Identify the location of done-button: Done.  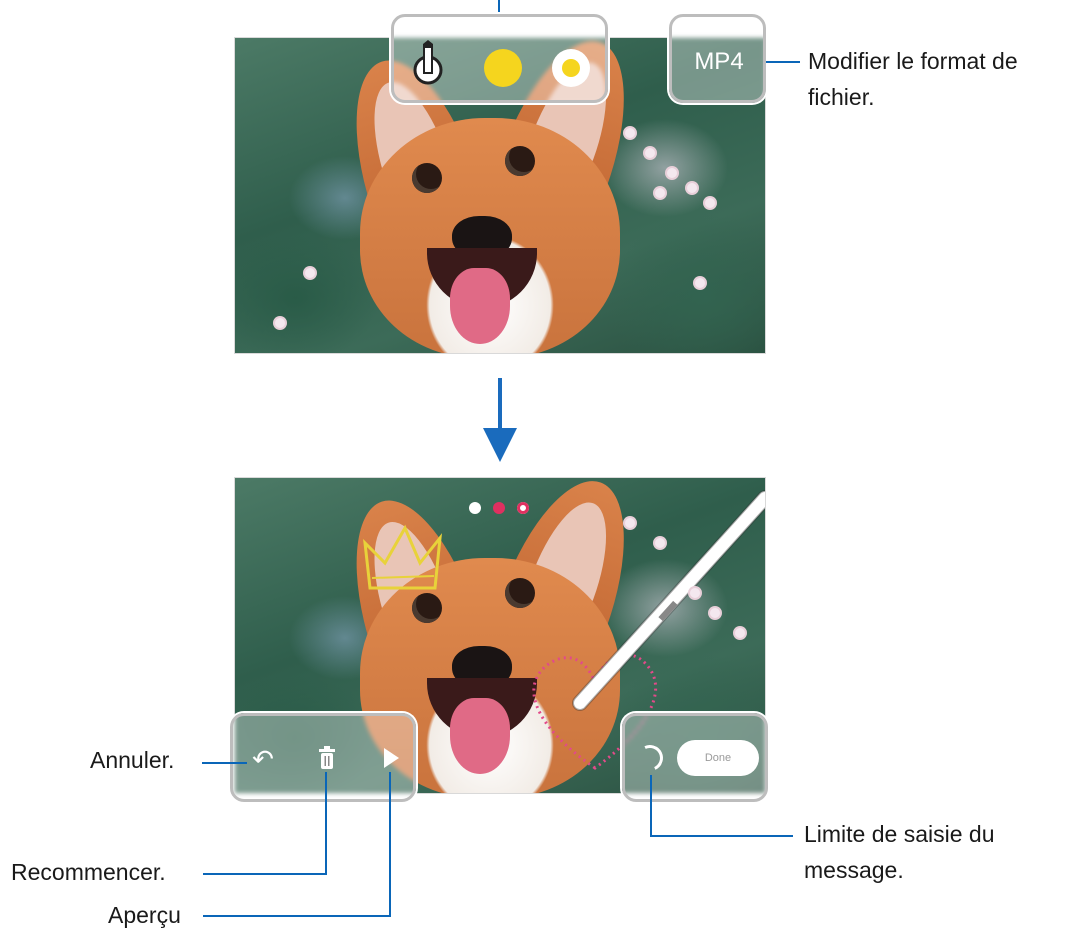
(718, 758).